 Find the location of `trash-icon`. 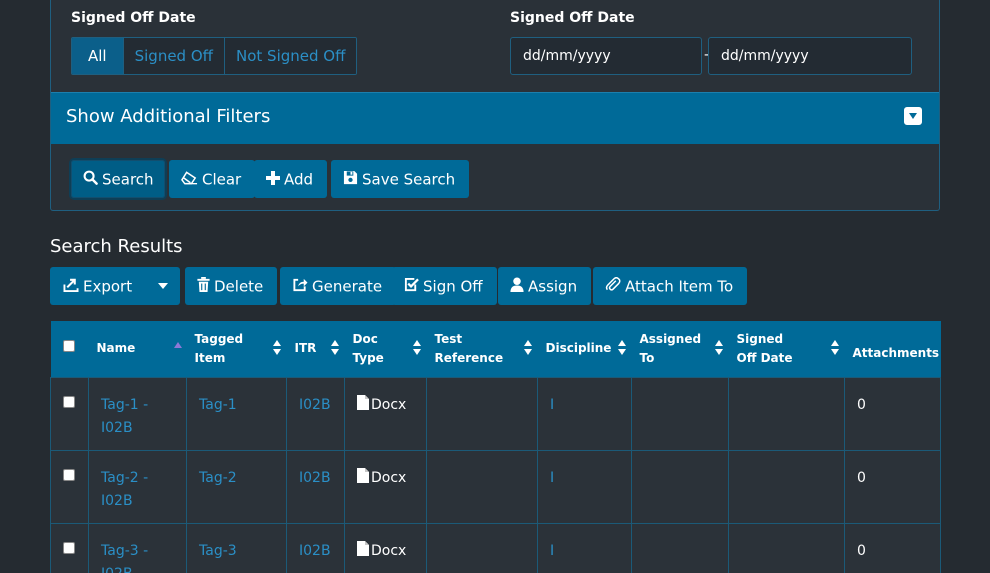

trash-icon is located at coordinates (203, 287).